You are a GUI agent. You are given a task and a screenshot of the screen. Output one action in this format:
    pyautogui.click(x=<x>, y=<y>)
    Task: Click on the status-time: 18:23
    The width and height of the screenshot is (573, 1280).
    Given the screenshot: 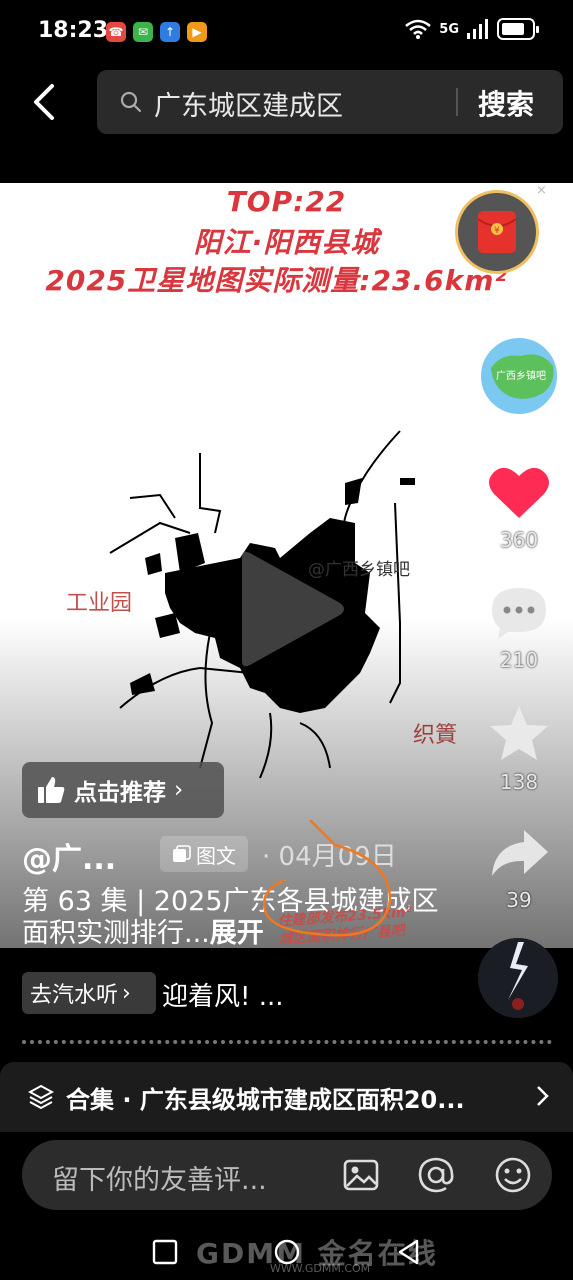 What is the action you would take?
    pyautogui.click(x=73, y=30)
    